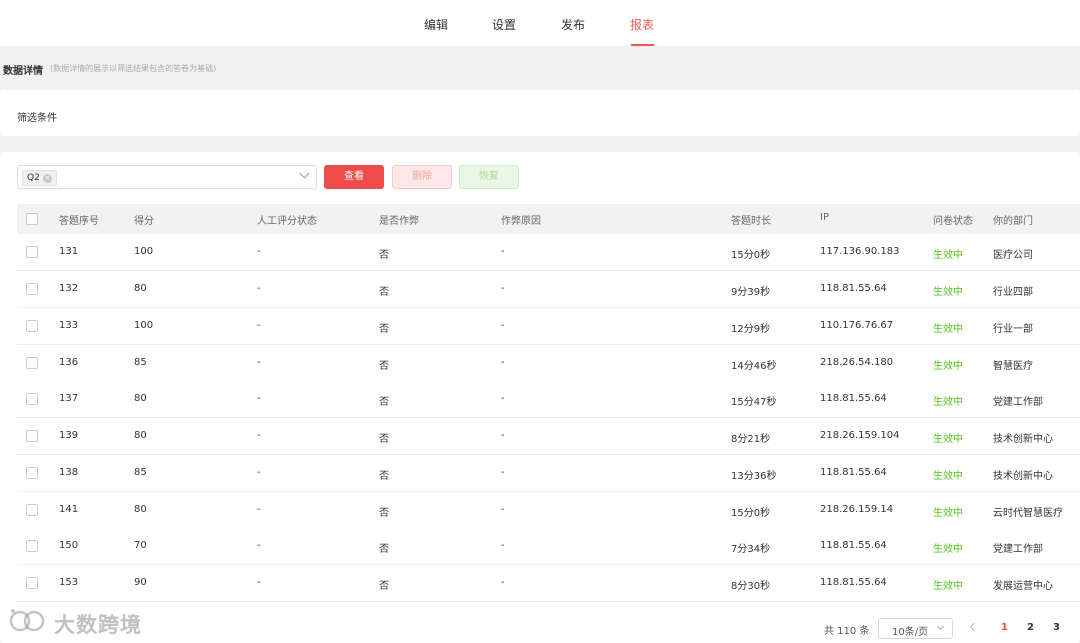  What do you see at coordinates (167, 177) in the screenshot?
I see `question-select: Q2 ×` at bounding box center [167, 177].